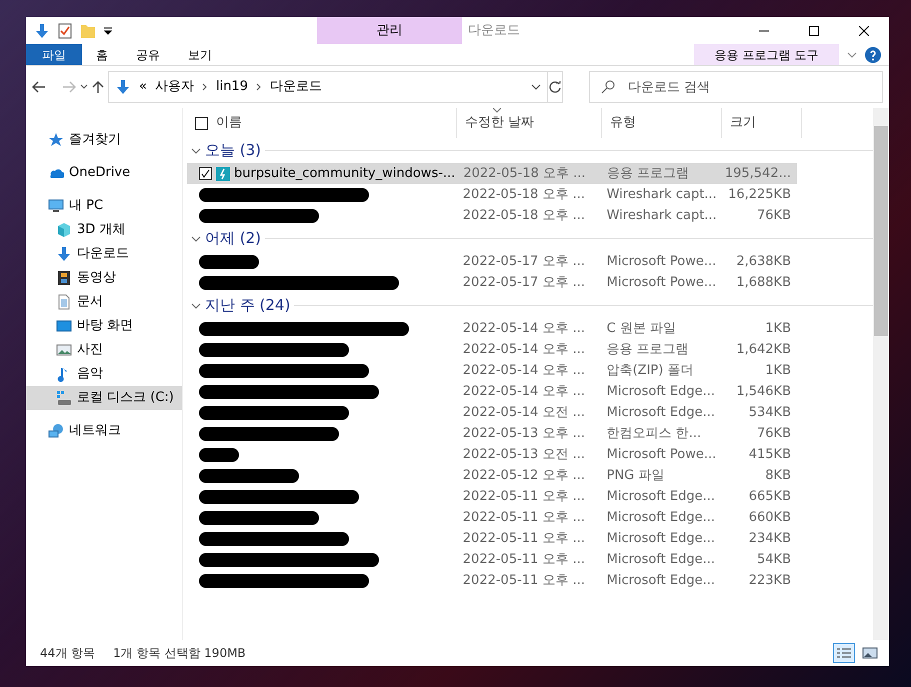  Describe the element at coordinates (104, 350) in the screenshot. I see `sidebar-item: 사진` at that location.